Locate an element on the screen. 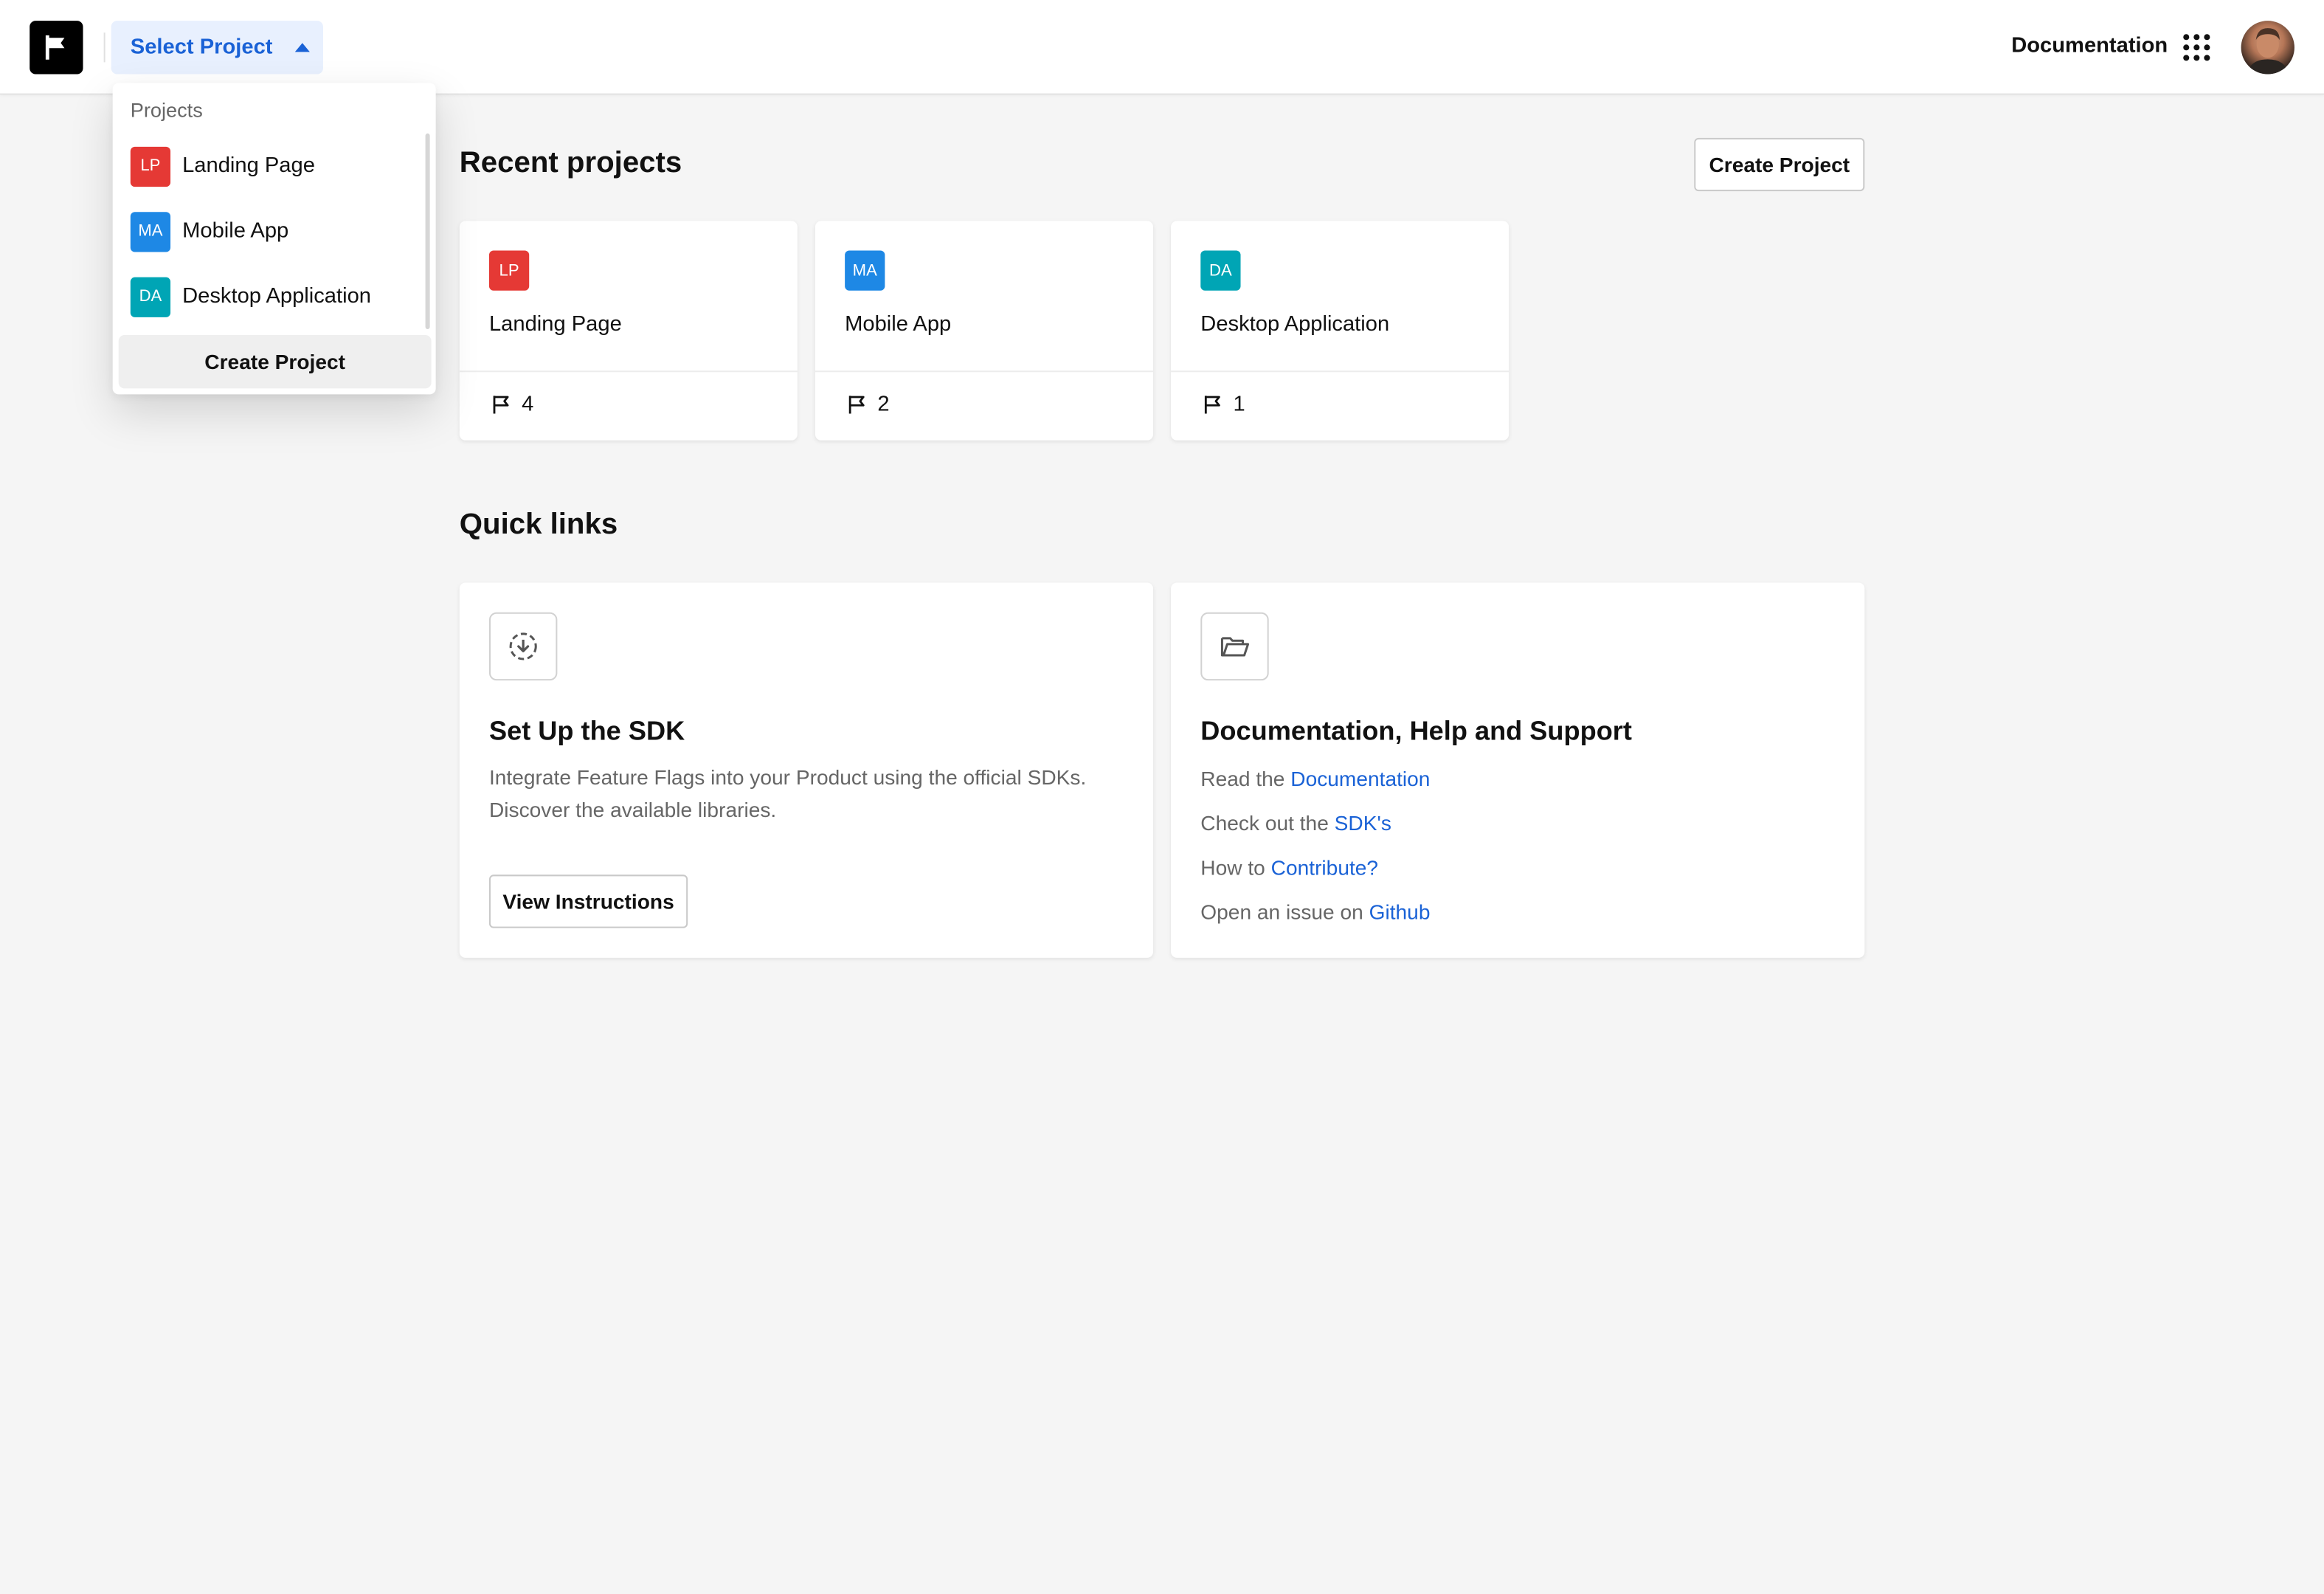 This screenshot has width=2324, height=1594. help-line-text: Read the is located at coordinates (1245, 778).